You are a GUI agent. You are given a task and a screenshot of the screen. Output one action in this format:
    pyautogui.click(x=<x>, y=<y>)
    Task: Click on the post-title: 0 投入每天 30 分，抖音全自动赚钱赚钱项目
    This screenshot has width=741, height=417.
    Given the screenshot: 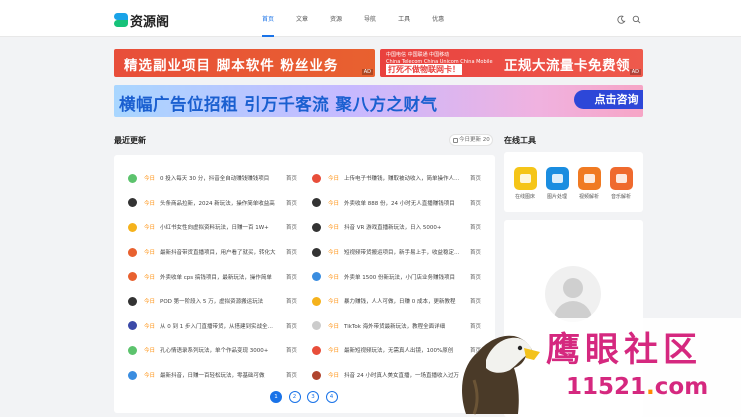 What is the action you would take?
    pyautogui.click(x=218, y=178)
    